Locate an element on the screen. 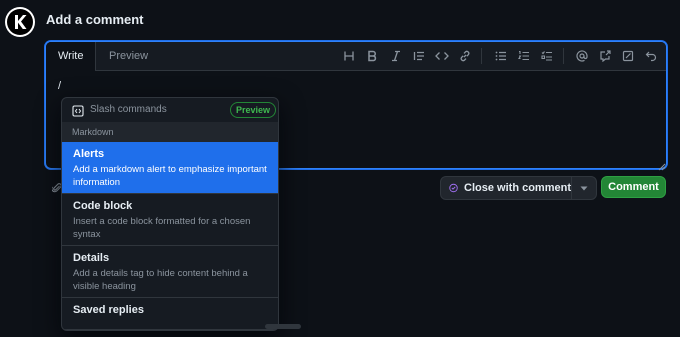  resize-handle is located at coordinates (662, 164).